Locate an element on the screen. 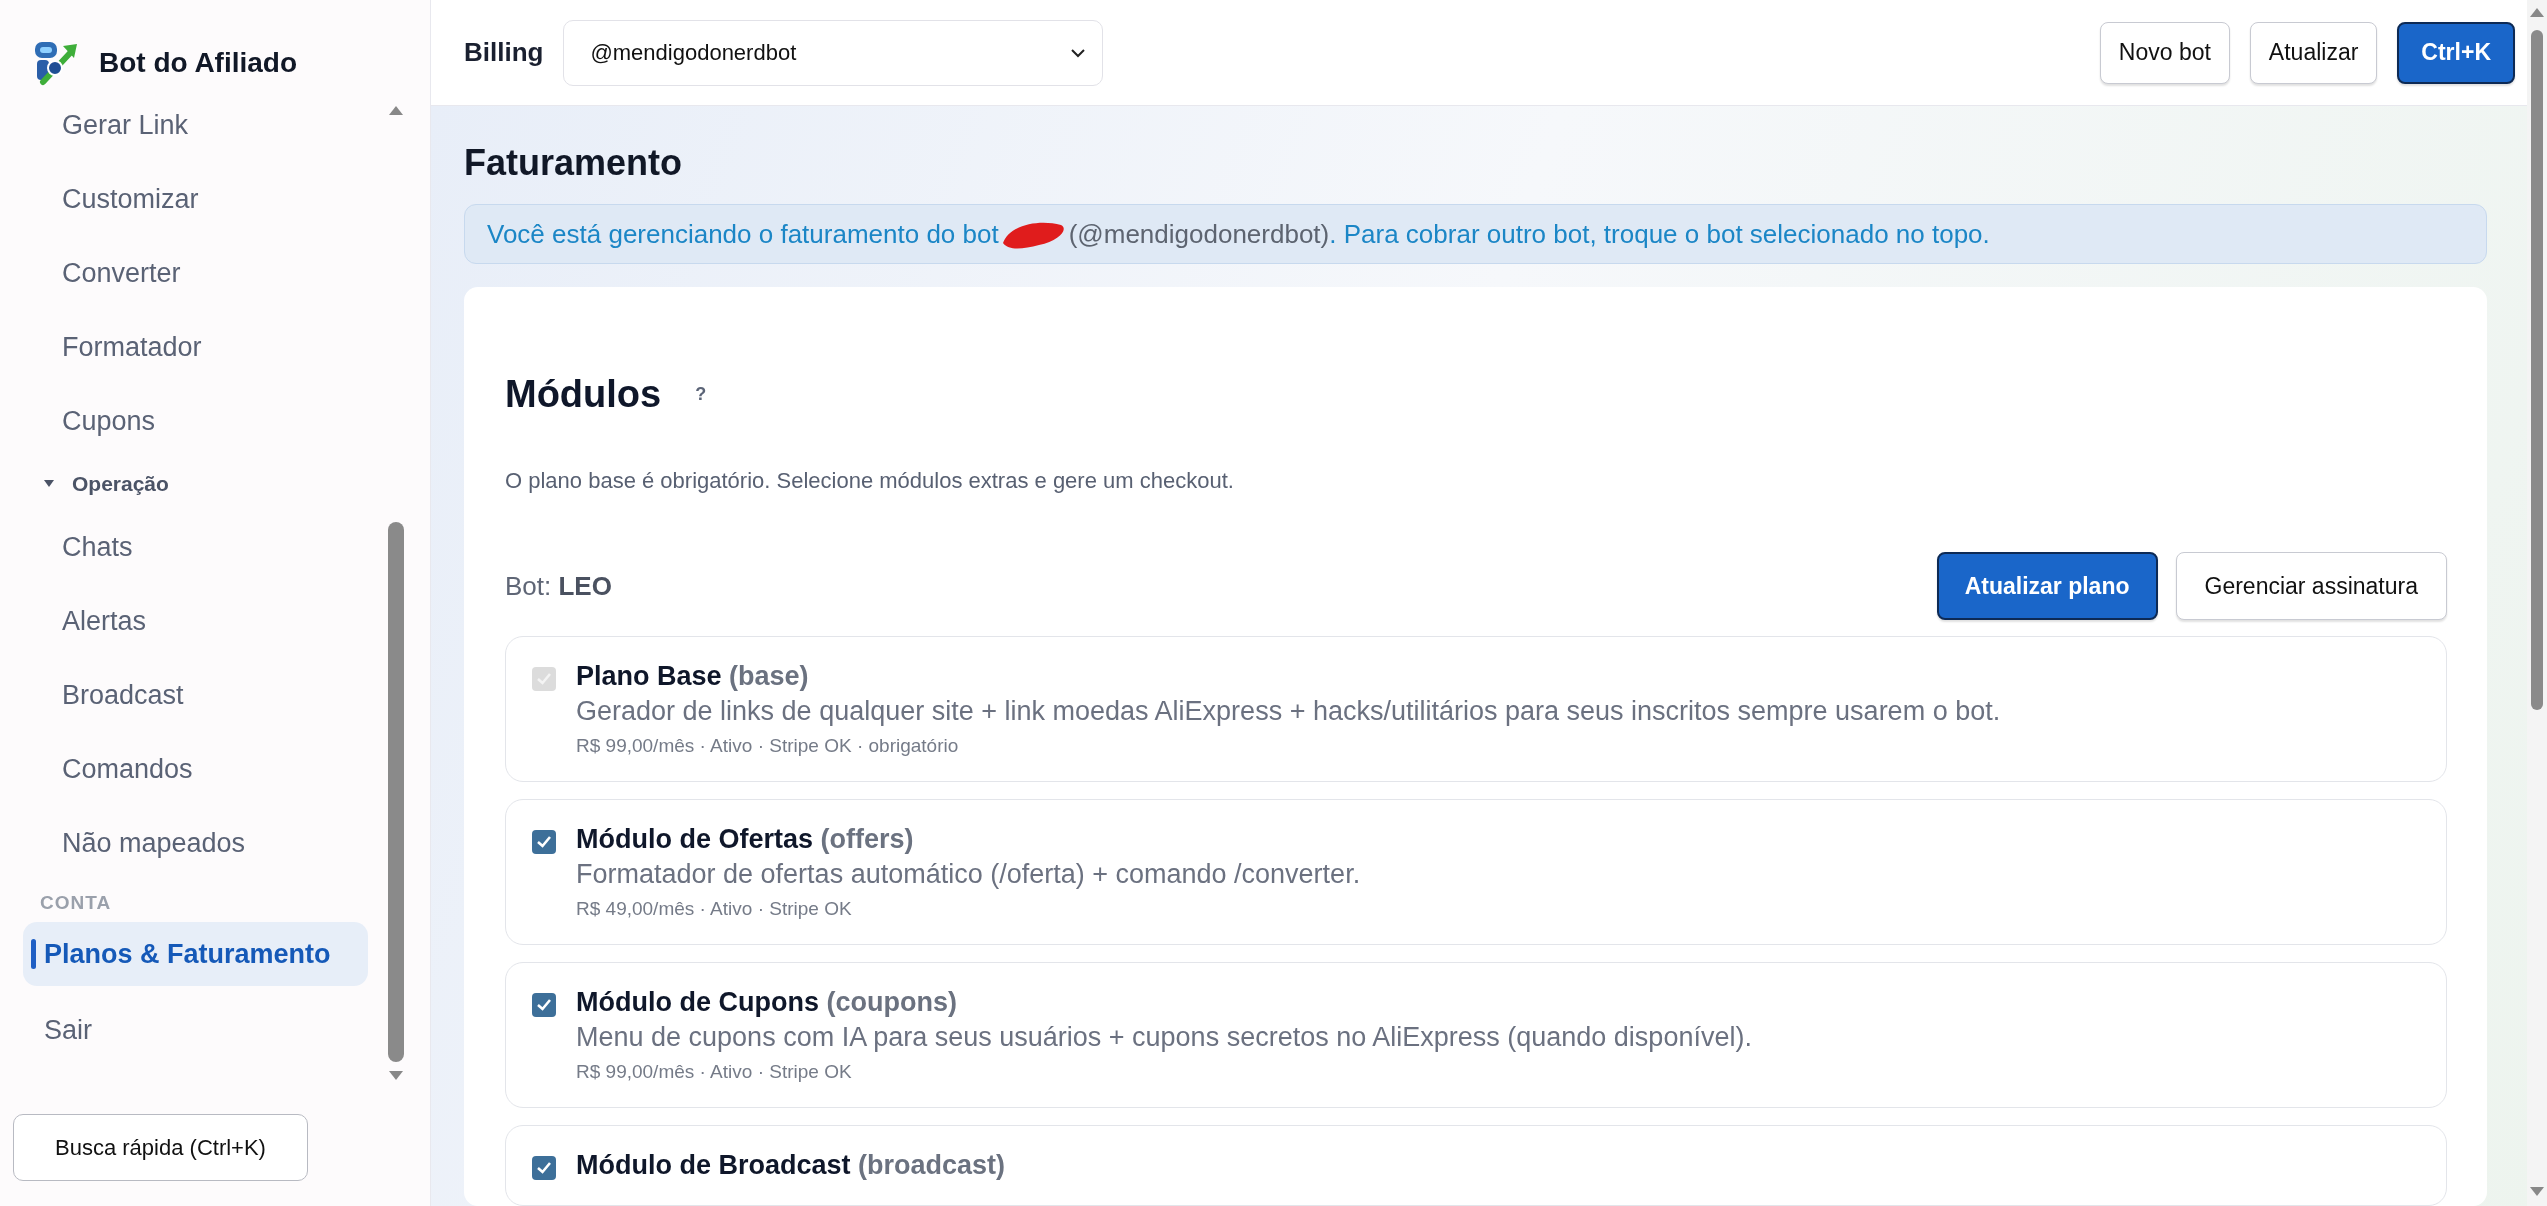  help-icon: ? is located at coordinates (701, 394).